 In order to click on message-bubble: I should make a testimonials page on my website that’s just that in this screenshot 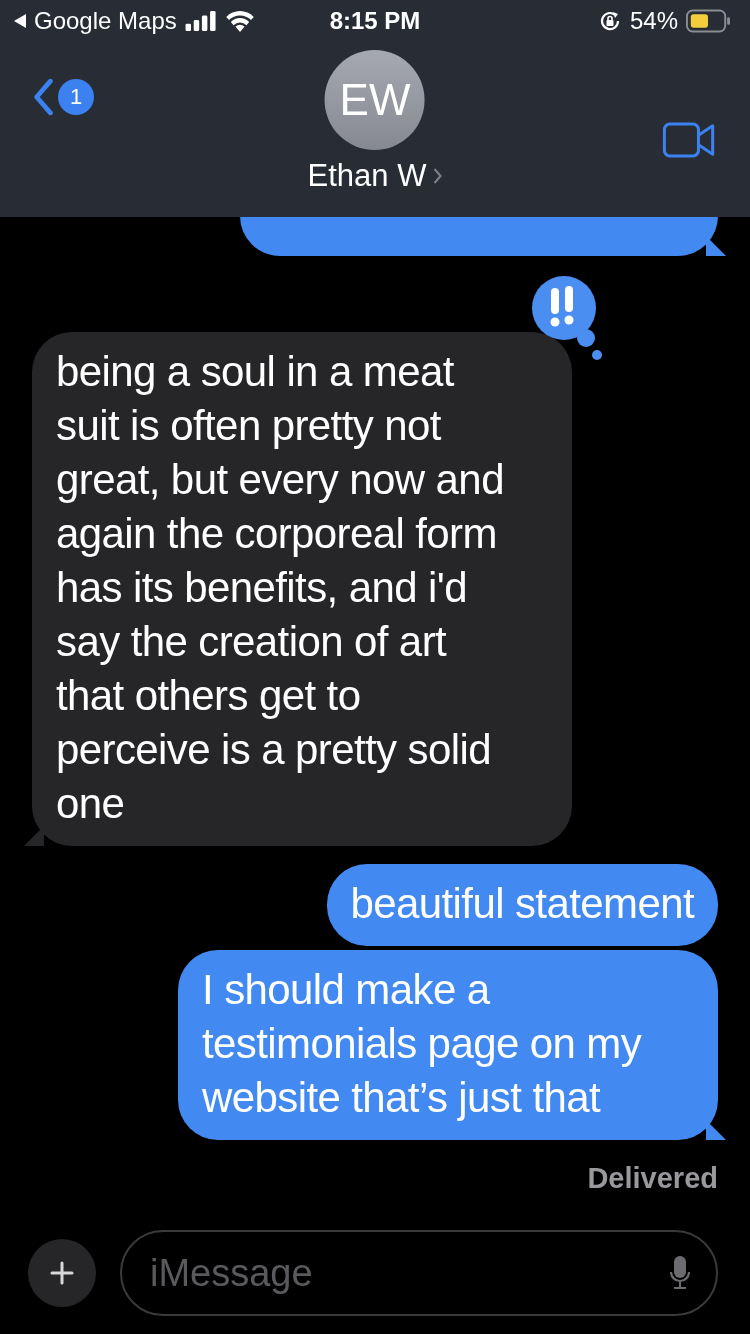, I will do `click(448, 1045)`.